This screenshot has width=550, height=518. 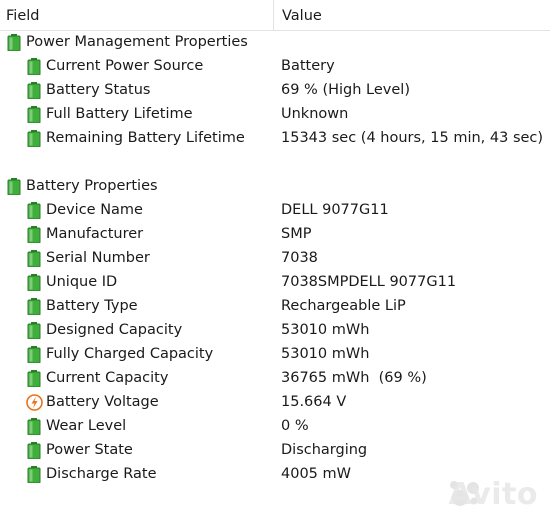 I want to click on row-value: Battery, so click(x=308, y=66).